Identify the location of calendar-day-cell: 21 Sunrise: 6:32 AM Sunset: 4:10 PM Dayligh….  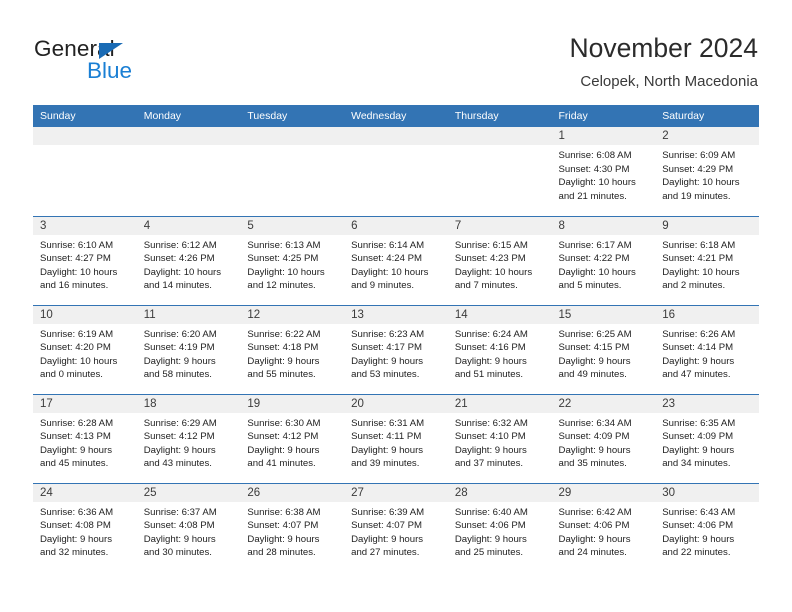
(499, 438).